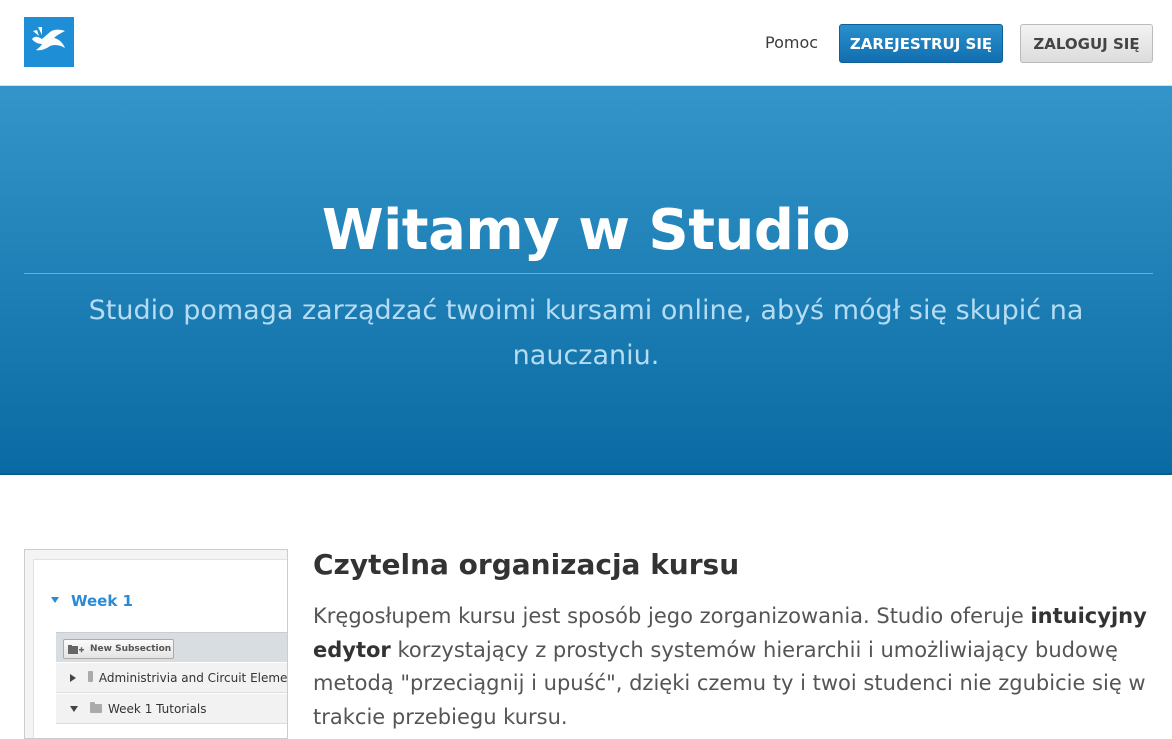  I want to click on list-item: Administrivia and Circuit Elements, so click(172, 678).